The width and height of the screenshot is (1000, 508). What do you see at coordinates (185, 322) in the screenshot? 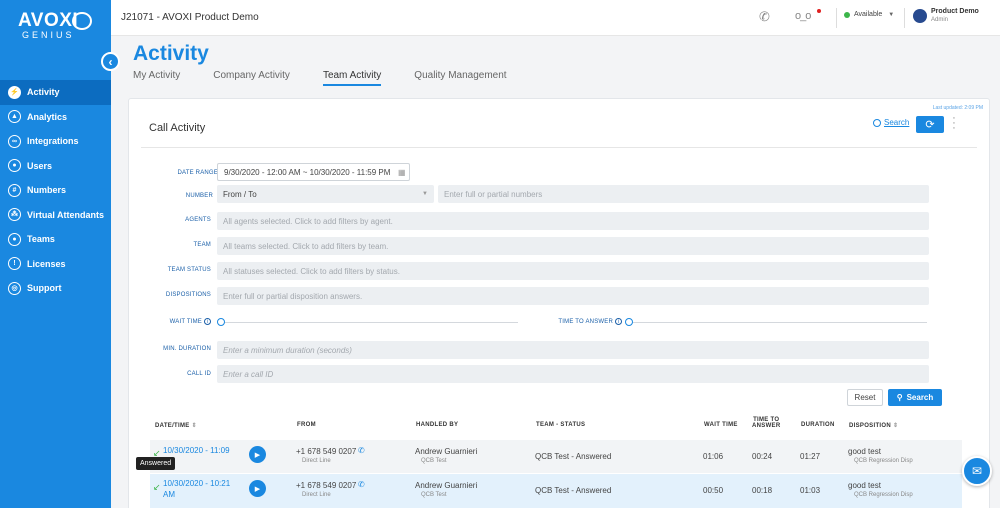
I see `label-text: WAIT TIME` at bounding box center [185, 322].